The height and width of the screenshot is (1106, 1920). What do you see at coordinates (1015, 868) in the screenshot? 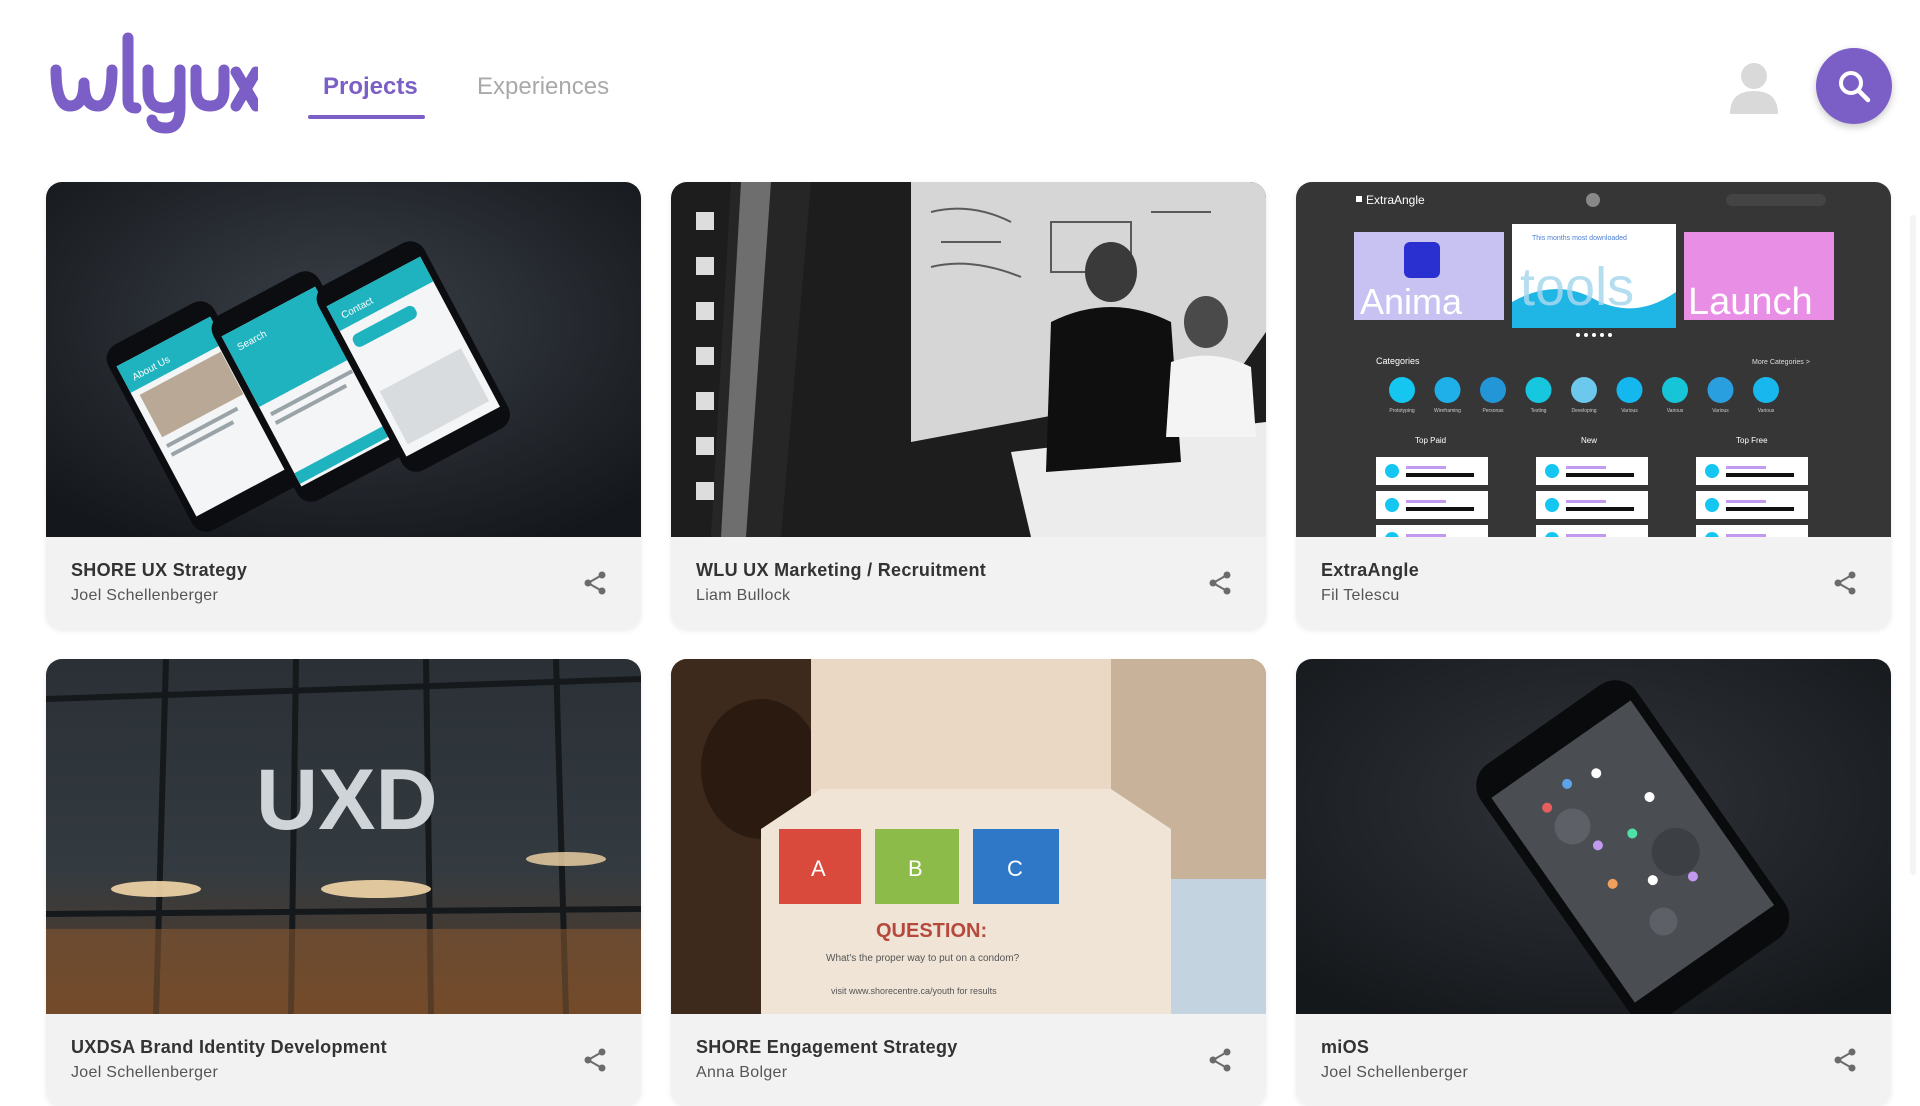
I see `option-label: C` at bounding box center [1015, 868].